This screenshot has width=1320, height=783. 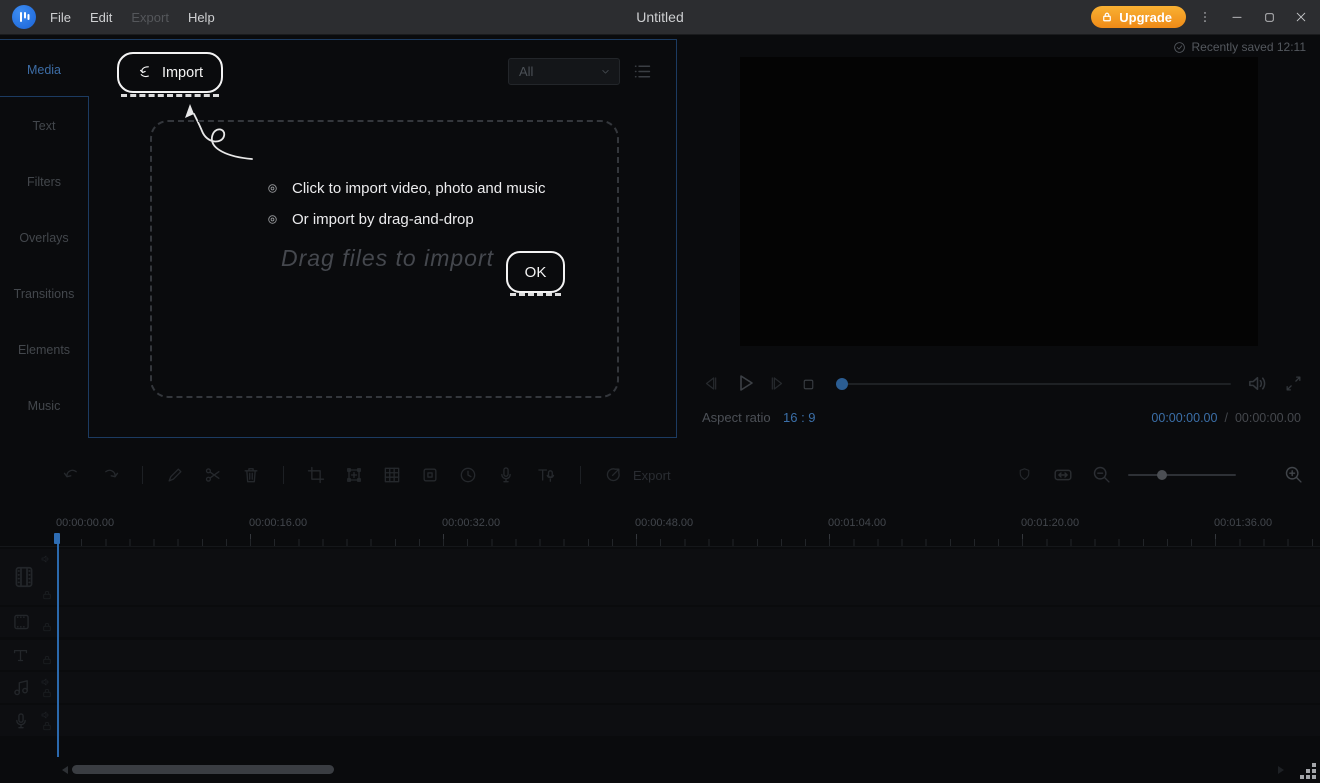 What do you see at coordinates (535, 273) in the screenshot?
I see `ok-button: OK` at bounding box center [535, 273].